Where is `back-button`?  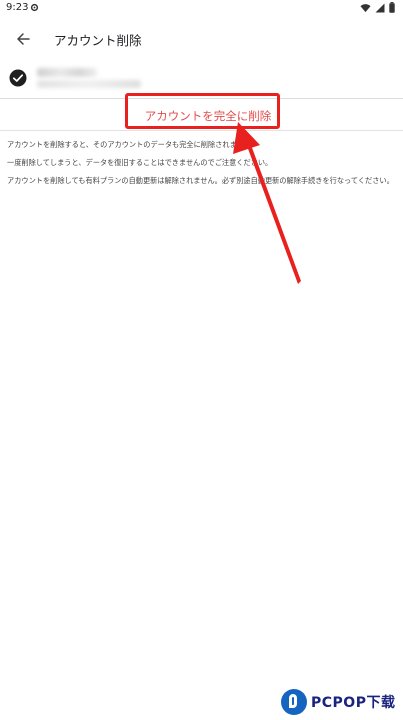
back-button is located at coordinates (23, 39).